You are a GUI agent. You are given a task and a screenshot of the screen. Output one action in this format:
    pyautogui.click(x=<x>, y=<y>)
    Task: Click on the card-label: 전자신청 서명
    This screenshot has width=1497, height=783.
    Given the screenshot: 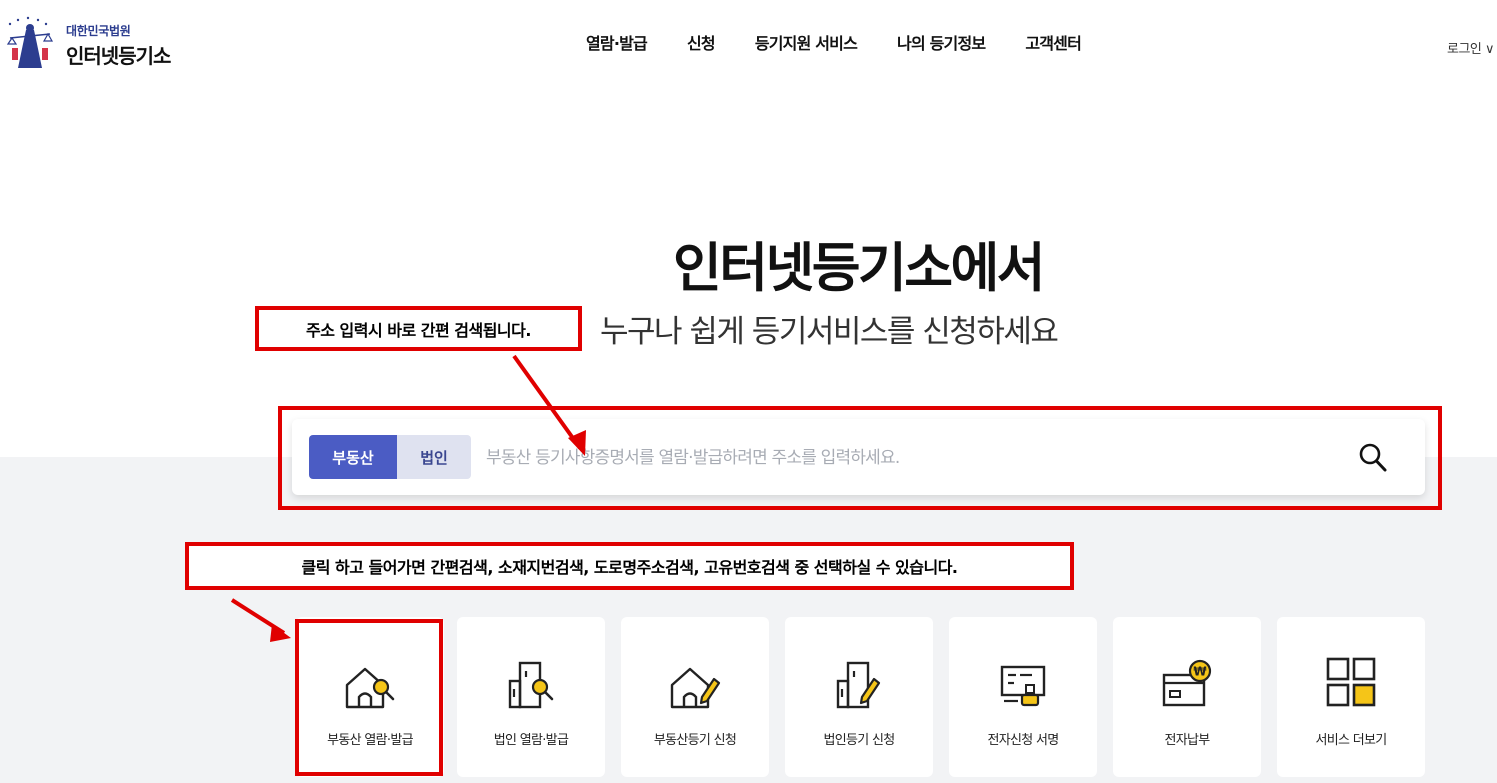 What is the action you would take?
    pyautogui.click(x=1023, y=740)
    